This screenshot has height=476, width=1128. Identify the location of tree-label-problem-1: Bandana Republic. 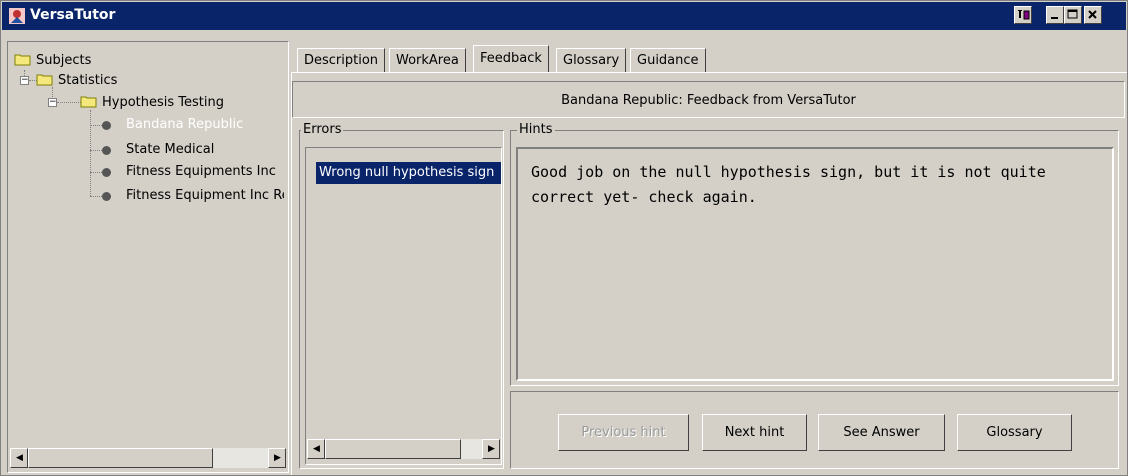
(185, 124).